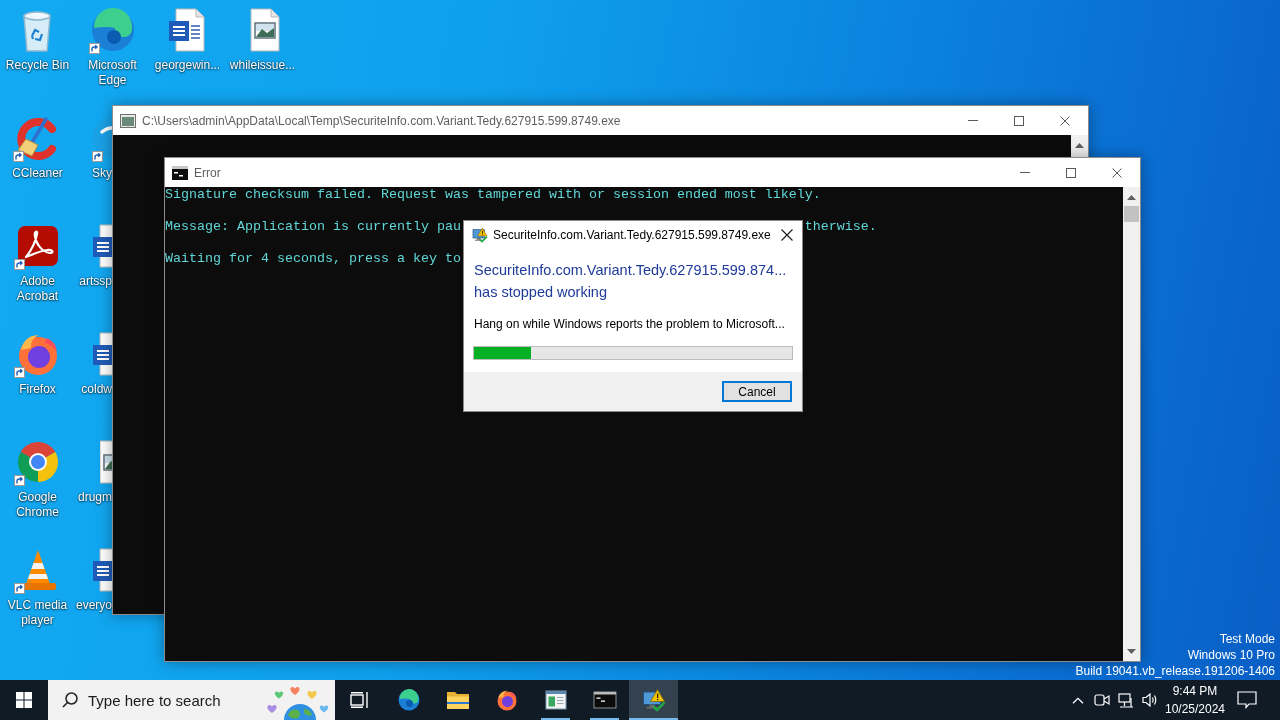 This screenshot has width=1280, height=720. I want to click on window-title: C:\Users\admin\AppData\Local\Temp\SecuriteInfo.com.Variant.Tedy.627915.599.8749.exe, so click(381, 120).